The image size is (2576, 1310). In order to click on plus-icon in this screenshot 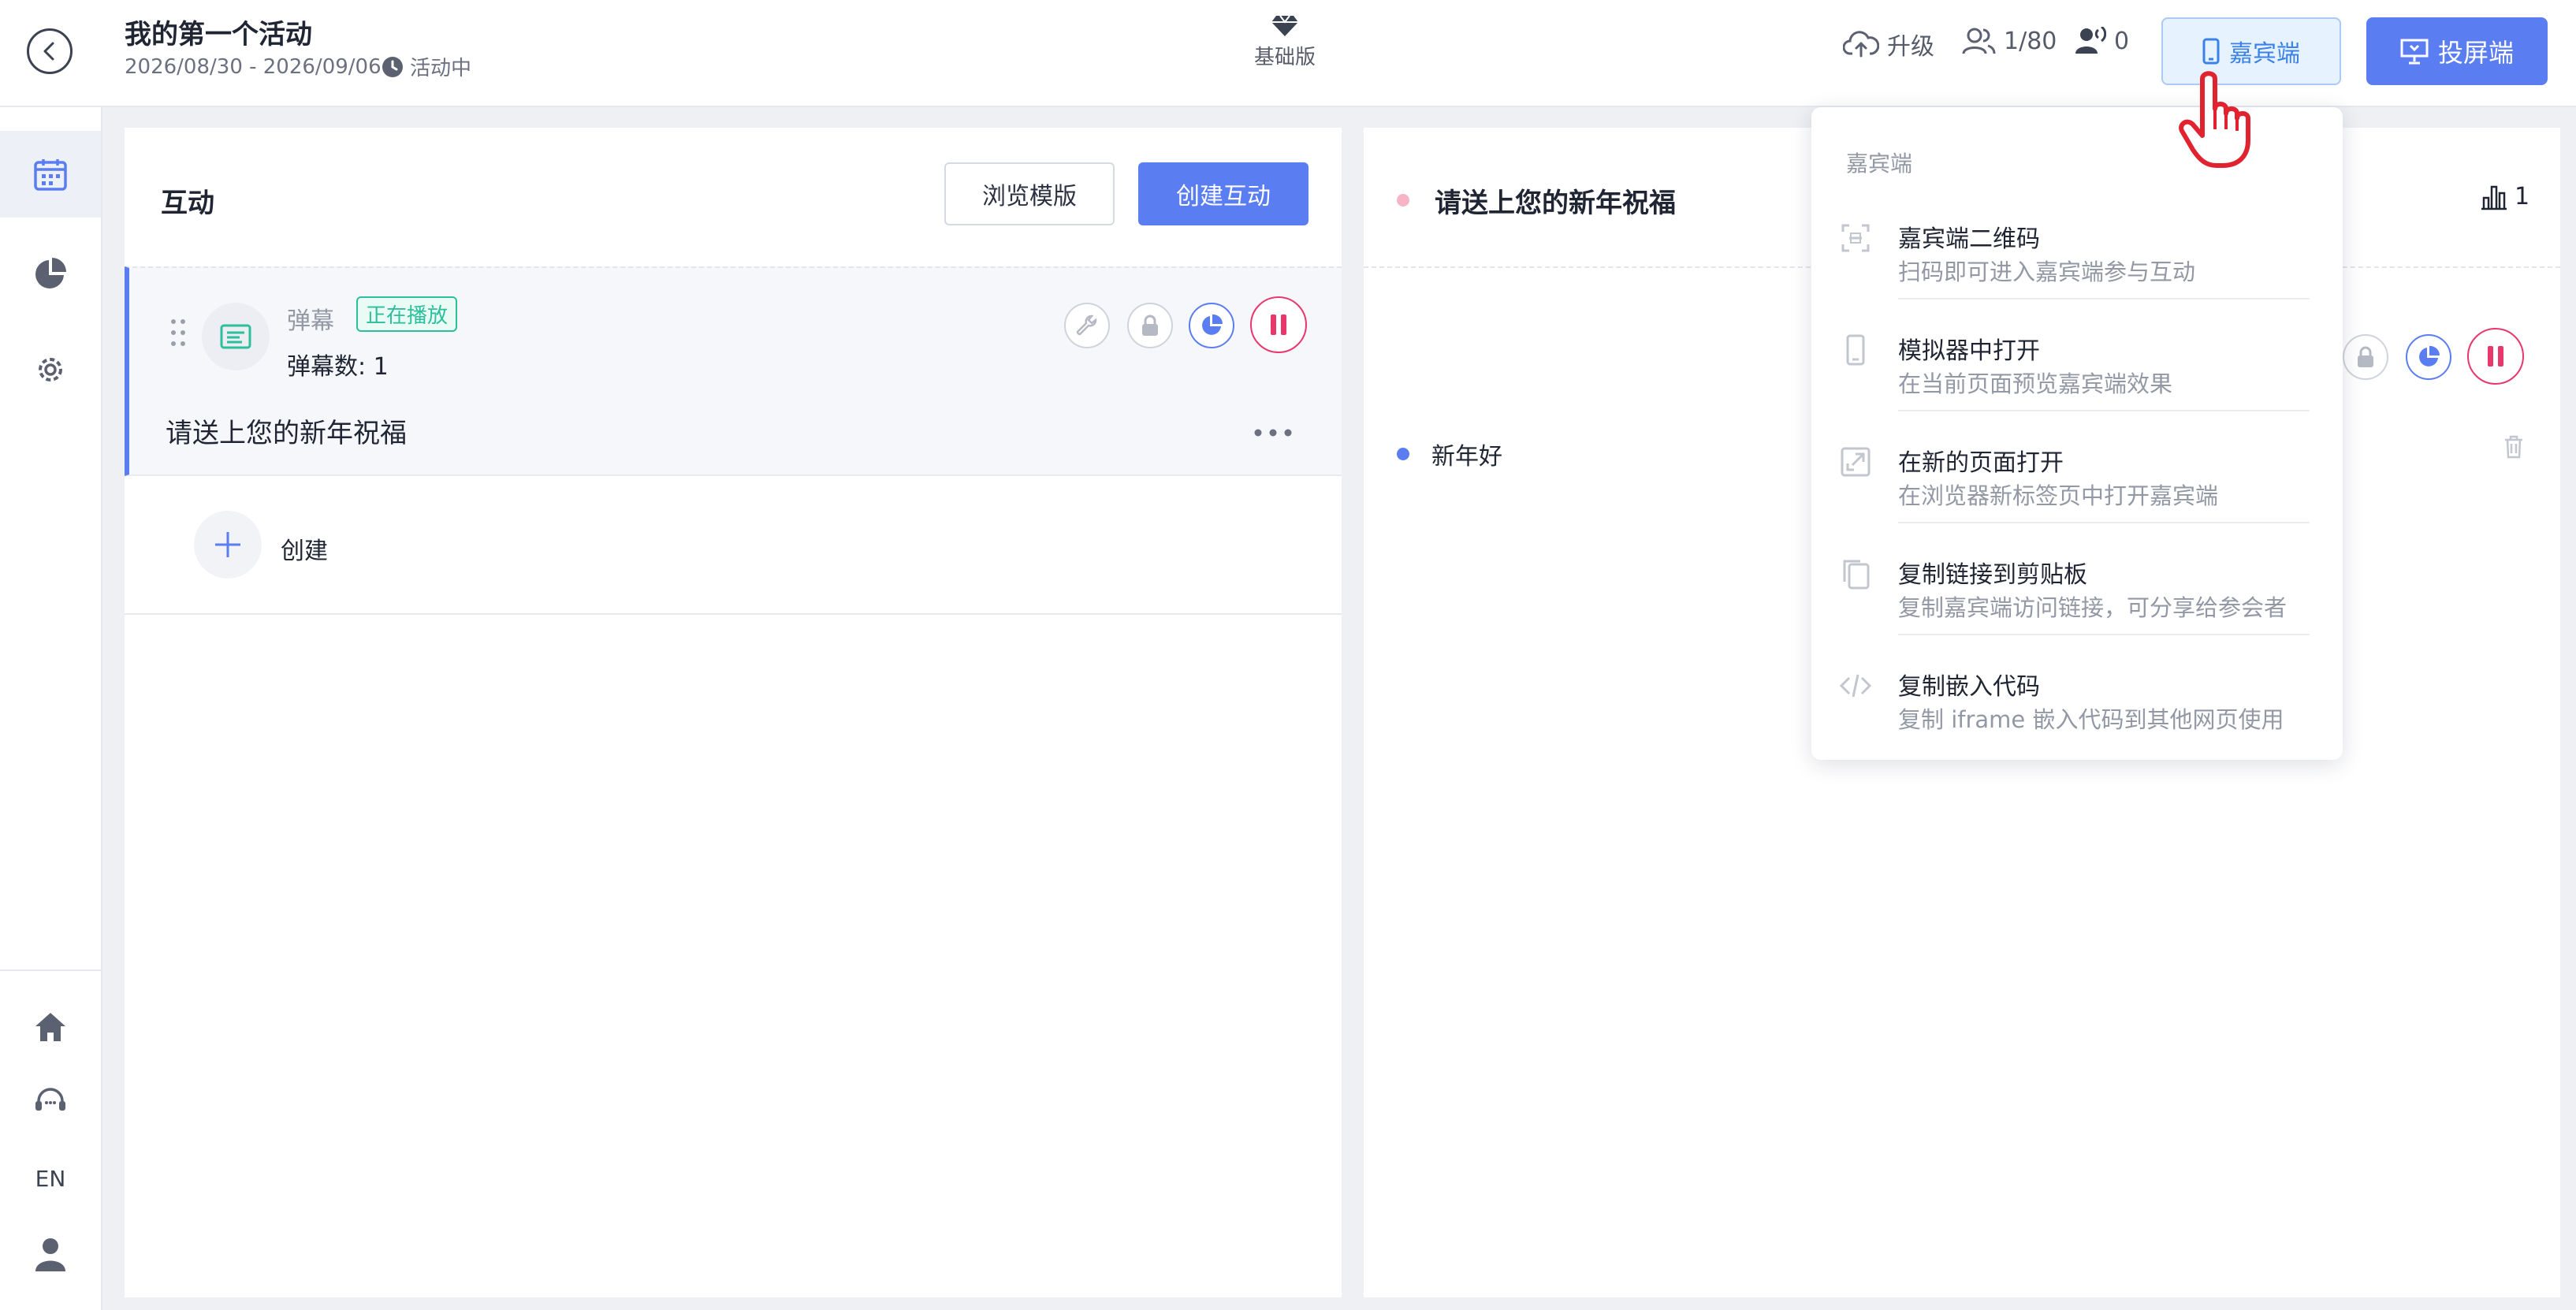, I will do `click(228, 545)`.